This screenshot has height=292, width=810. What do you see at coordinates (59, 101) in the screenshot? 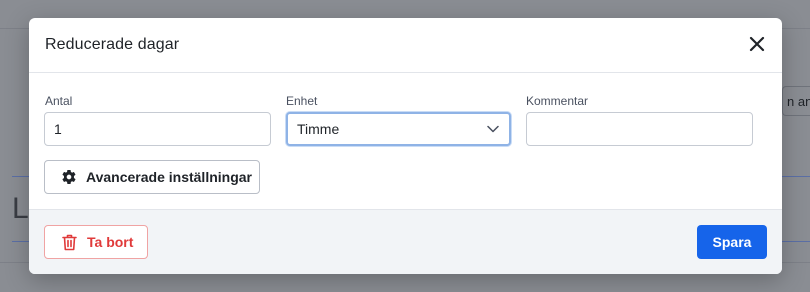
I see `antal-label: Antal` at bounding box center [59, 101].